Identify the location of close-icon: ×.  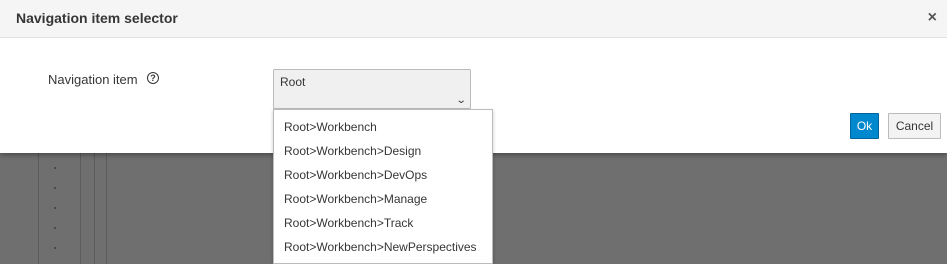
(932, 18).